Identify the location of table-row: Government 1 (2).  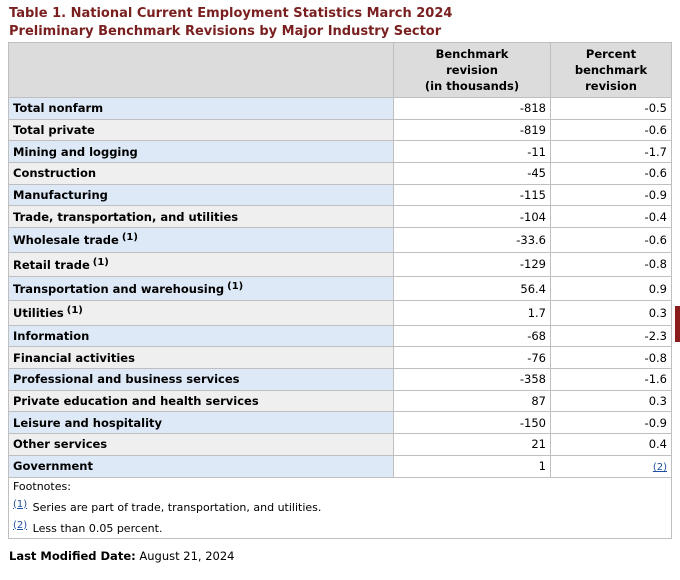
(340, 466).